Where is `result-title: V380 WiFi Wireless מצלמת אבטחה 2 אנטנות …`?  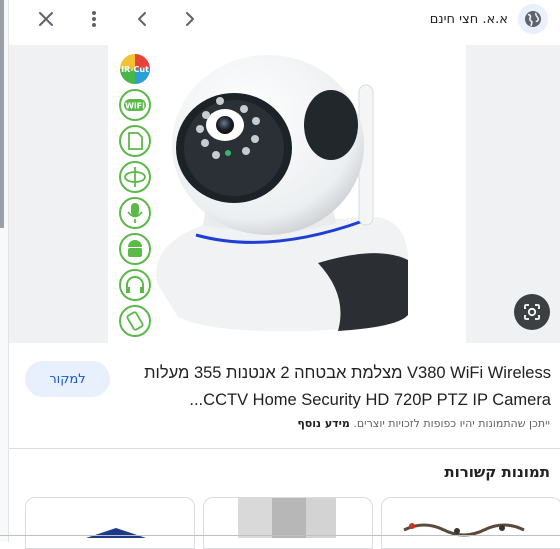 result-title: V380 WiFi Wireless מצלמת אבטחה 2 אנטנות … is located at coordinates (334, 387).